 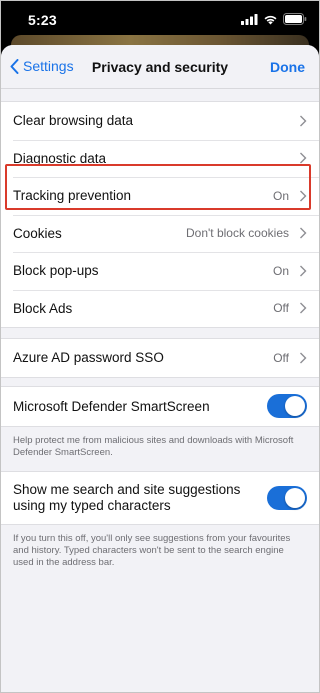 I want to click on row-tracking-prevention: Tracking prevention On, so click(x=160, y=196).